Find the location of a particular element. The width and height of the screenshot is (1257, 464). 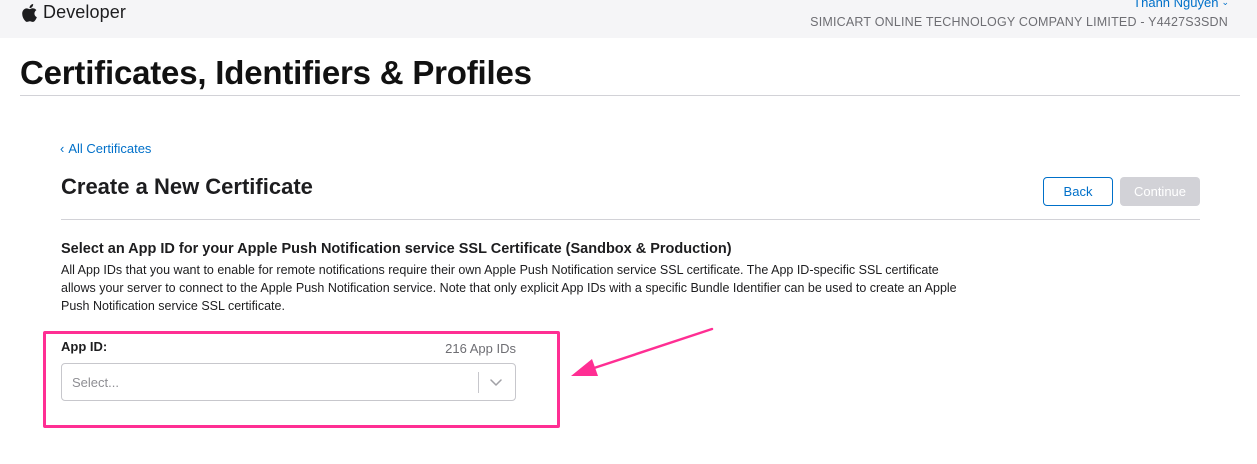

app-id-count: 216 App IDs is located at coordinates (480, 348).